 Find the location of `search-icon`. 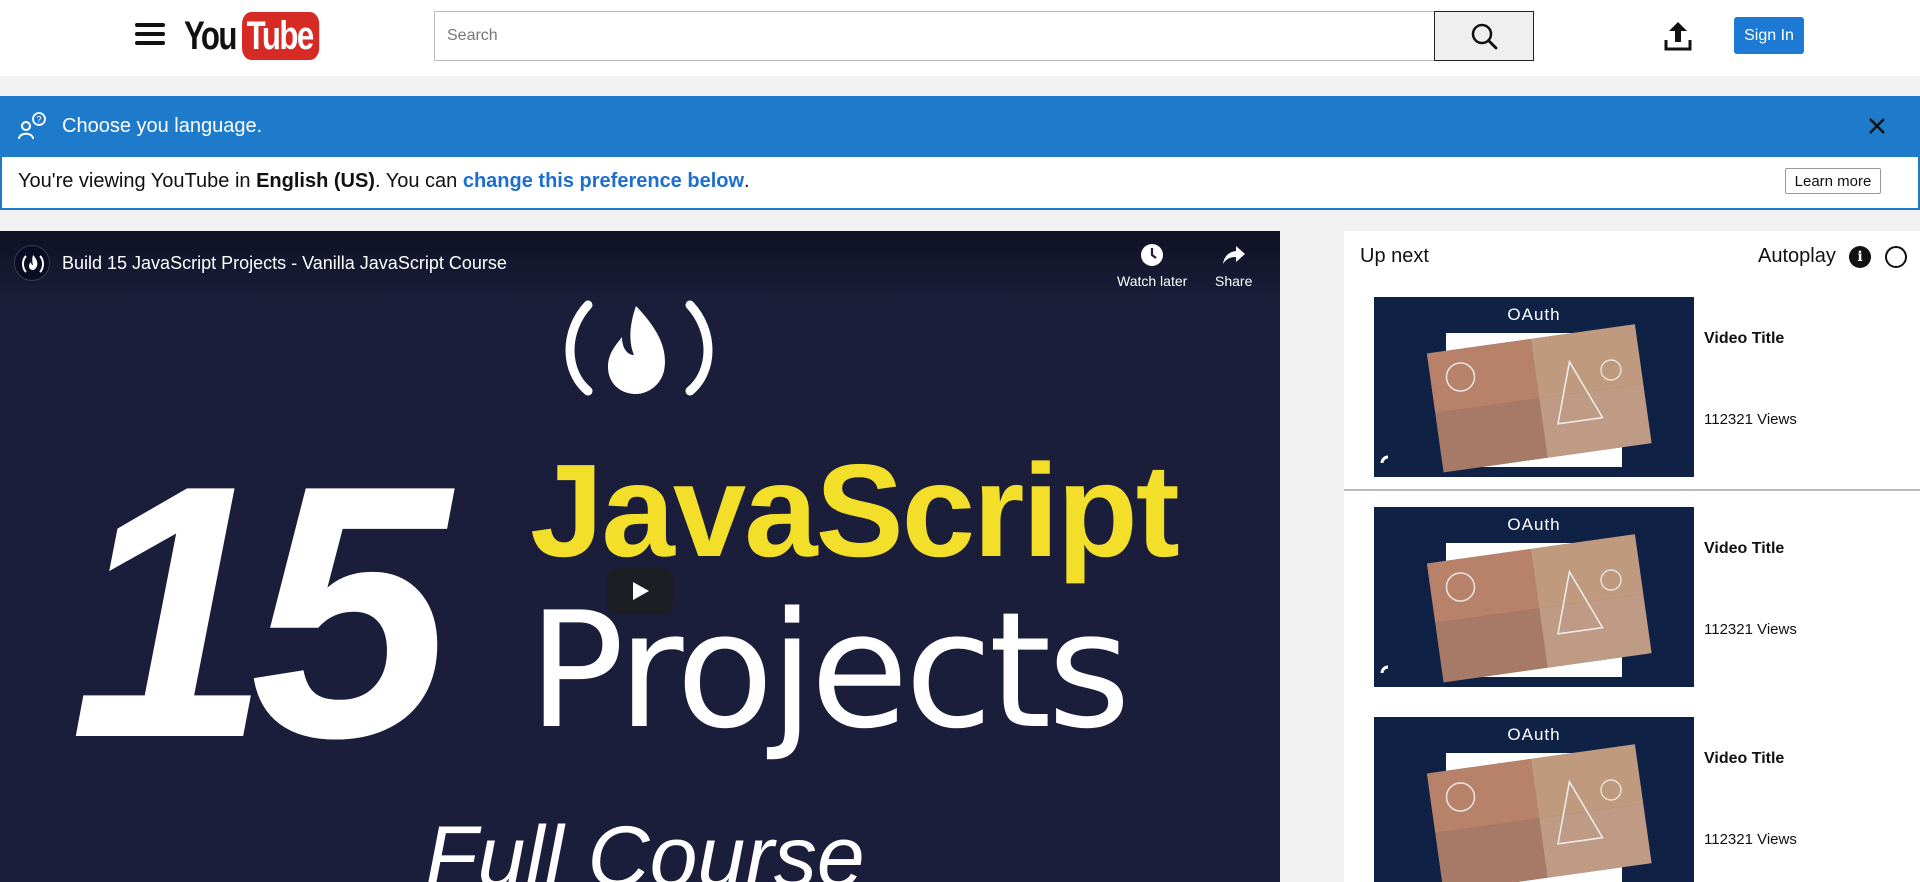

search-icon is located at coordinates (1484, 36).